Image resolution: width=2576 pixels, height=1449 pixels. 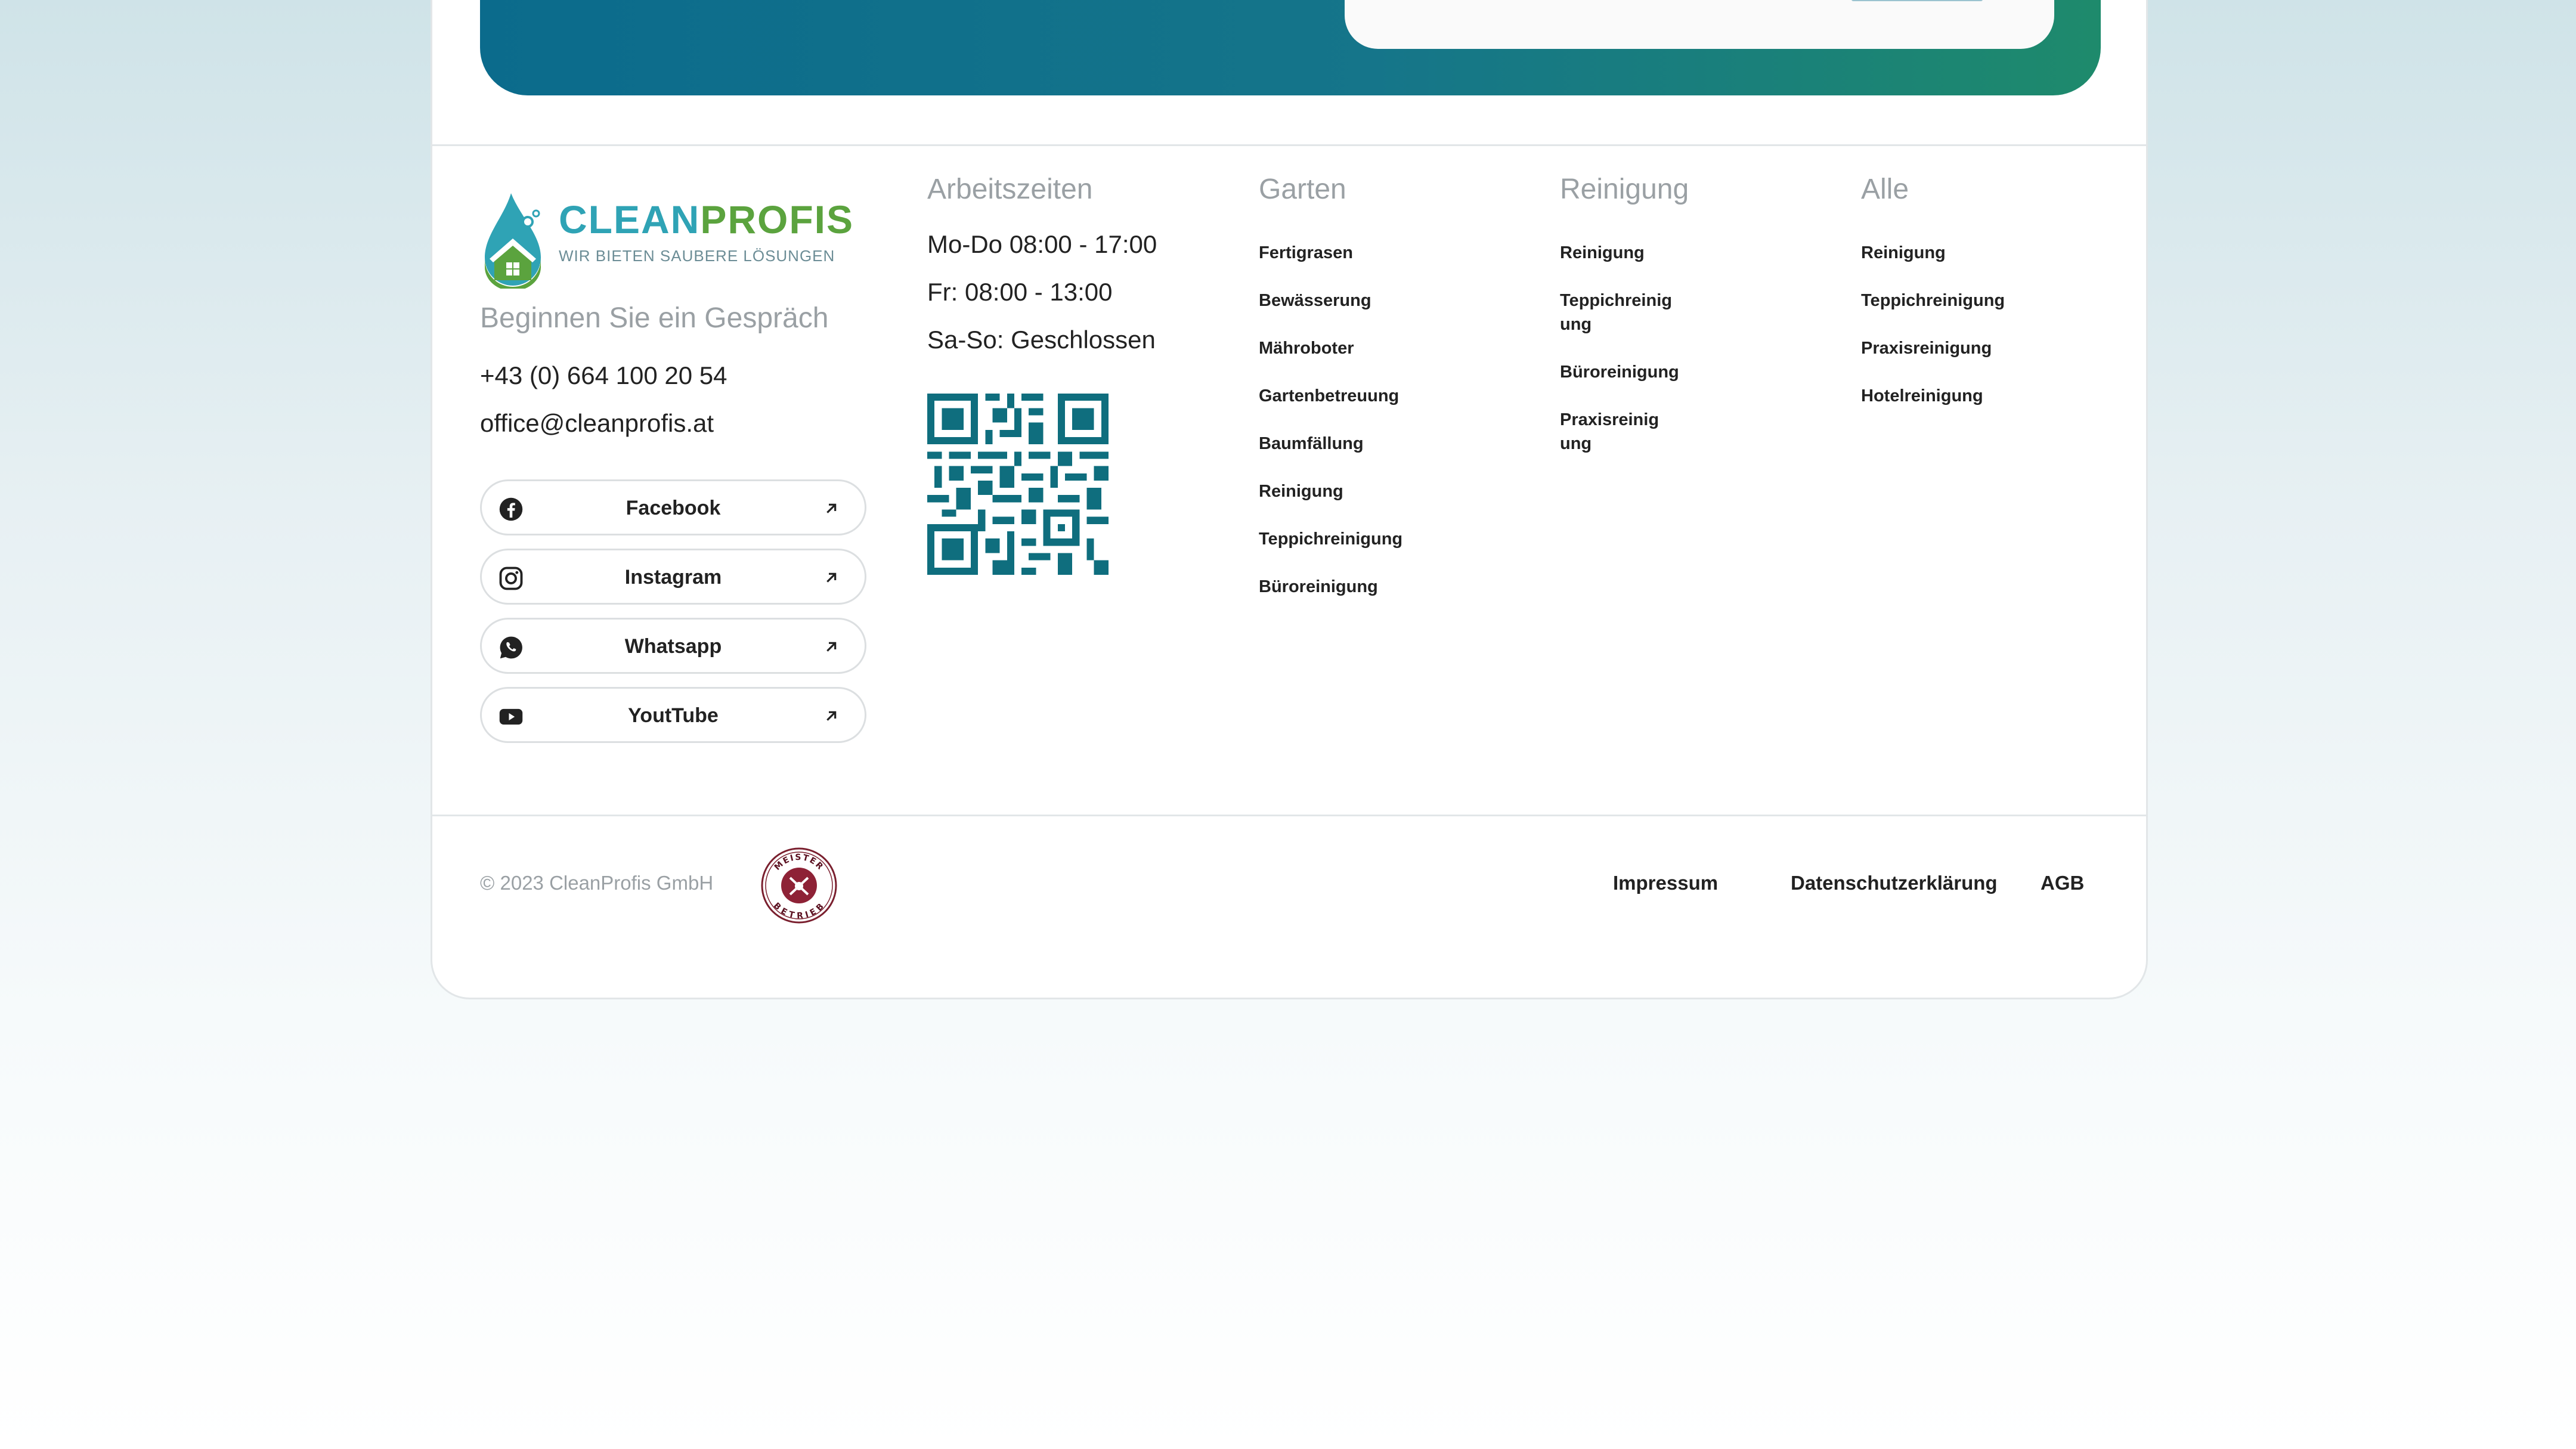 I want to click on garten-link-bueroreinigung: Büroreinigung, so click(x=1318, y=587).